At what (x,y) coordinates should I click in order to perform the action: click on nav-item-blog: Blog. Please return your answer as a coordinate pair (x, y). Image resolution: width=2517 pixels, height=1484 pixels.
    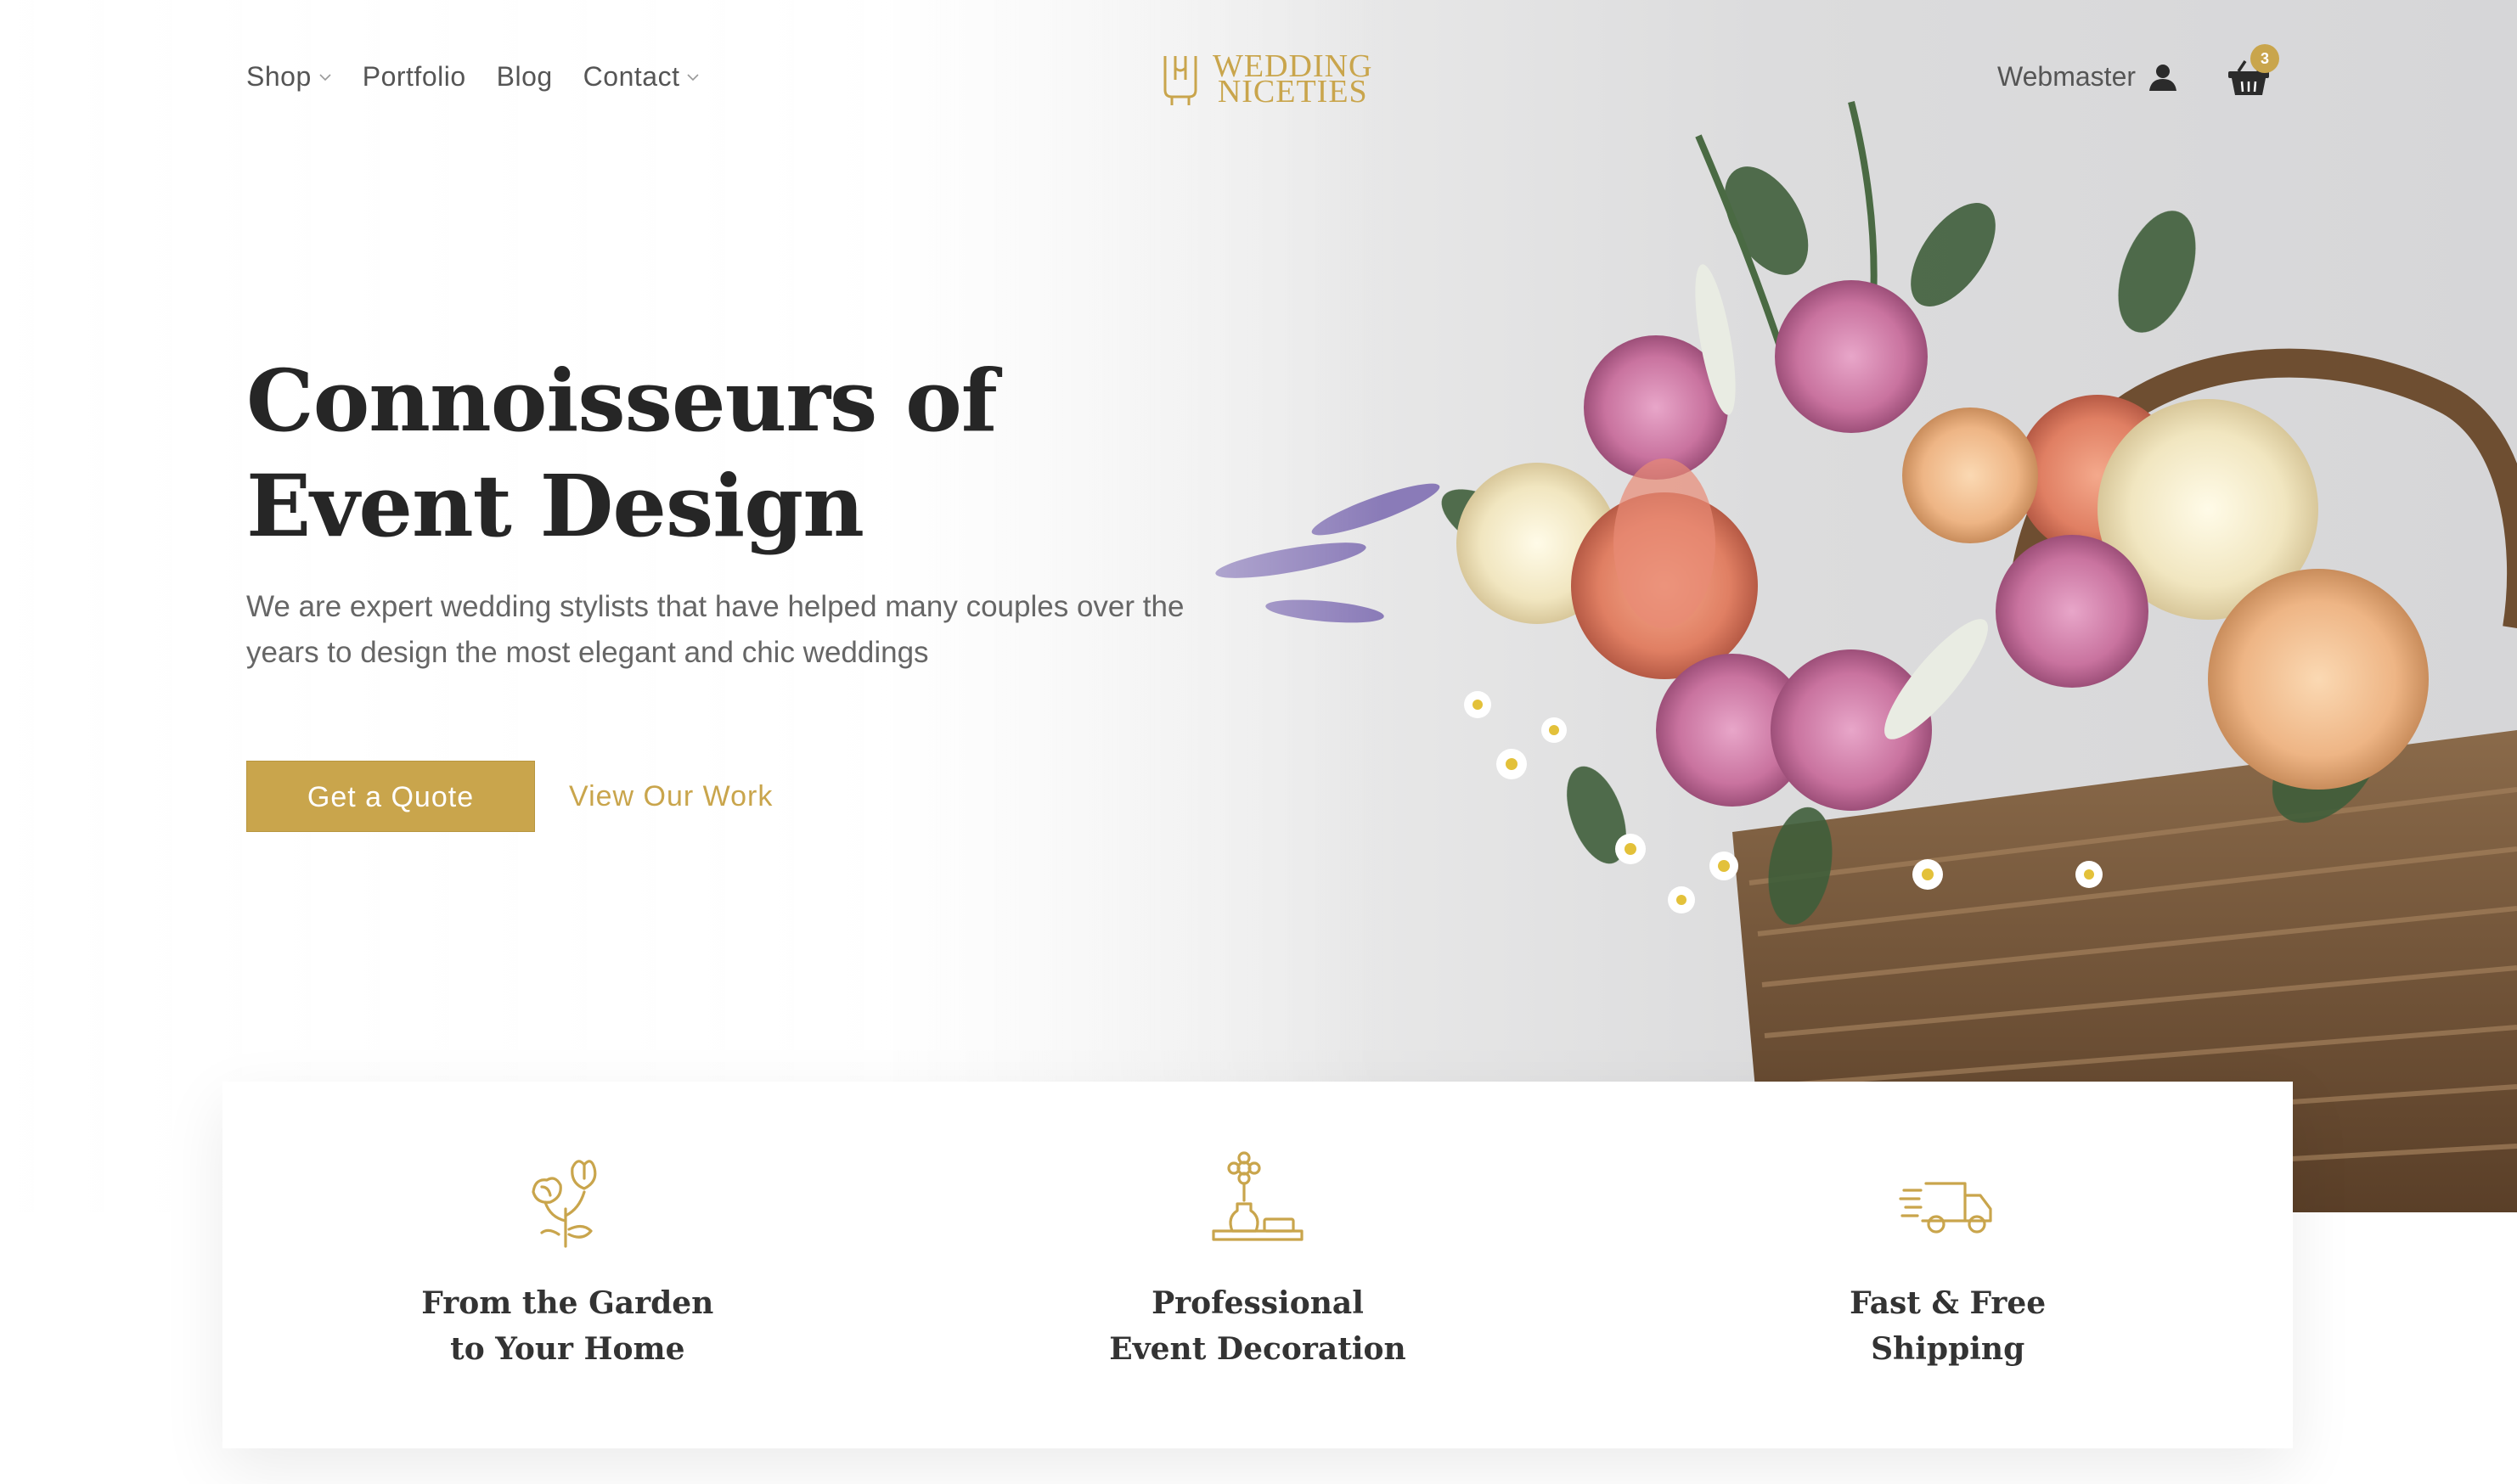
    Looking at the image, I should click on (525, 77).